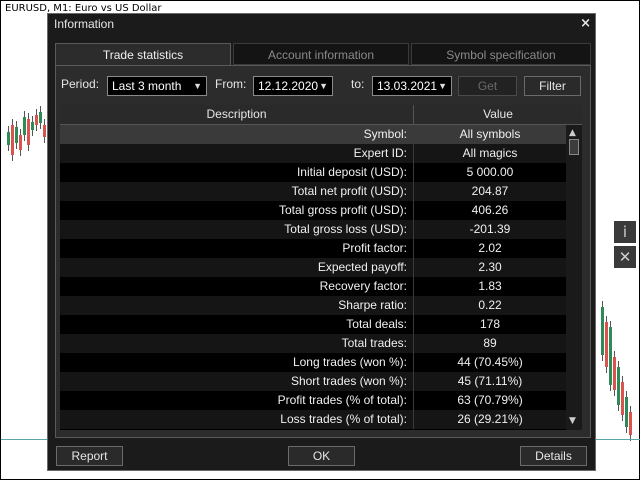 The image size is (640, 480). Describe the element at coordinates (363, 286) in the screenshot. I see `row-description: Recovery factor:` at that location.